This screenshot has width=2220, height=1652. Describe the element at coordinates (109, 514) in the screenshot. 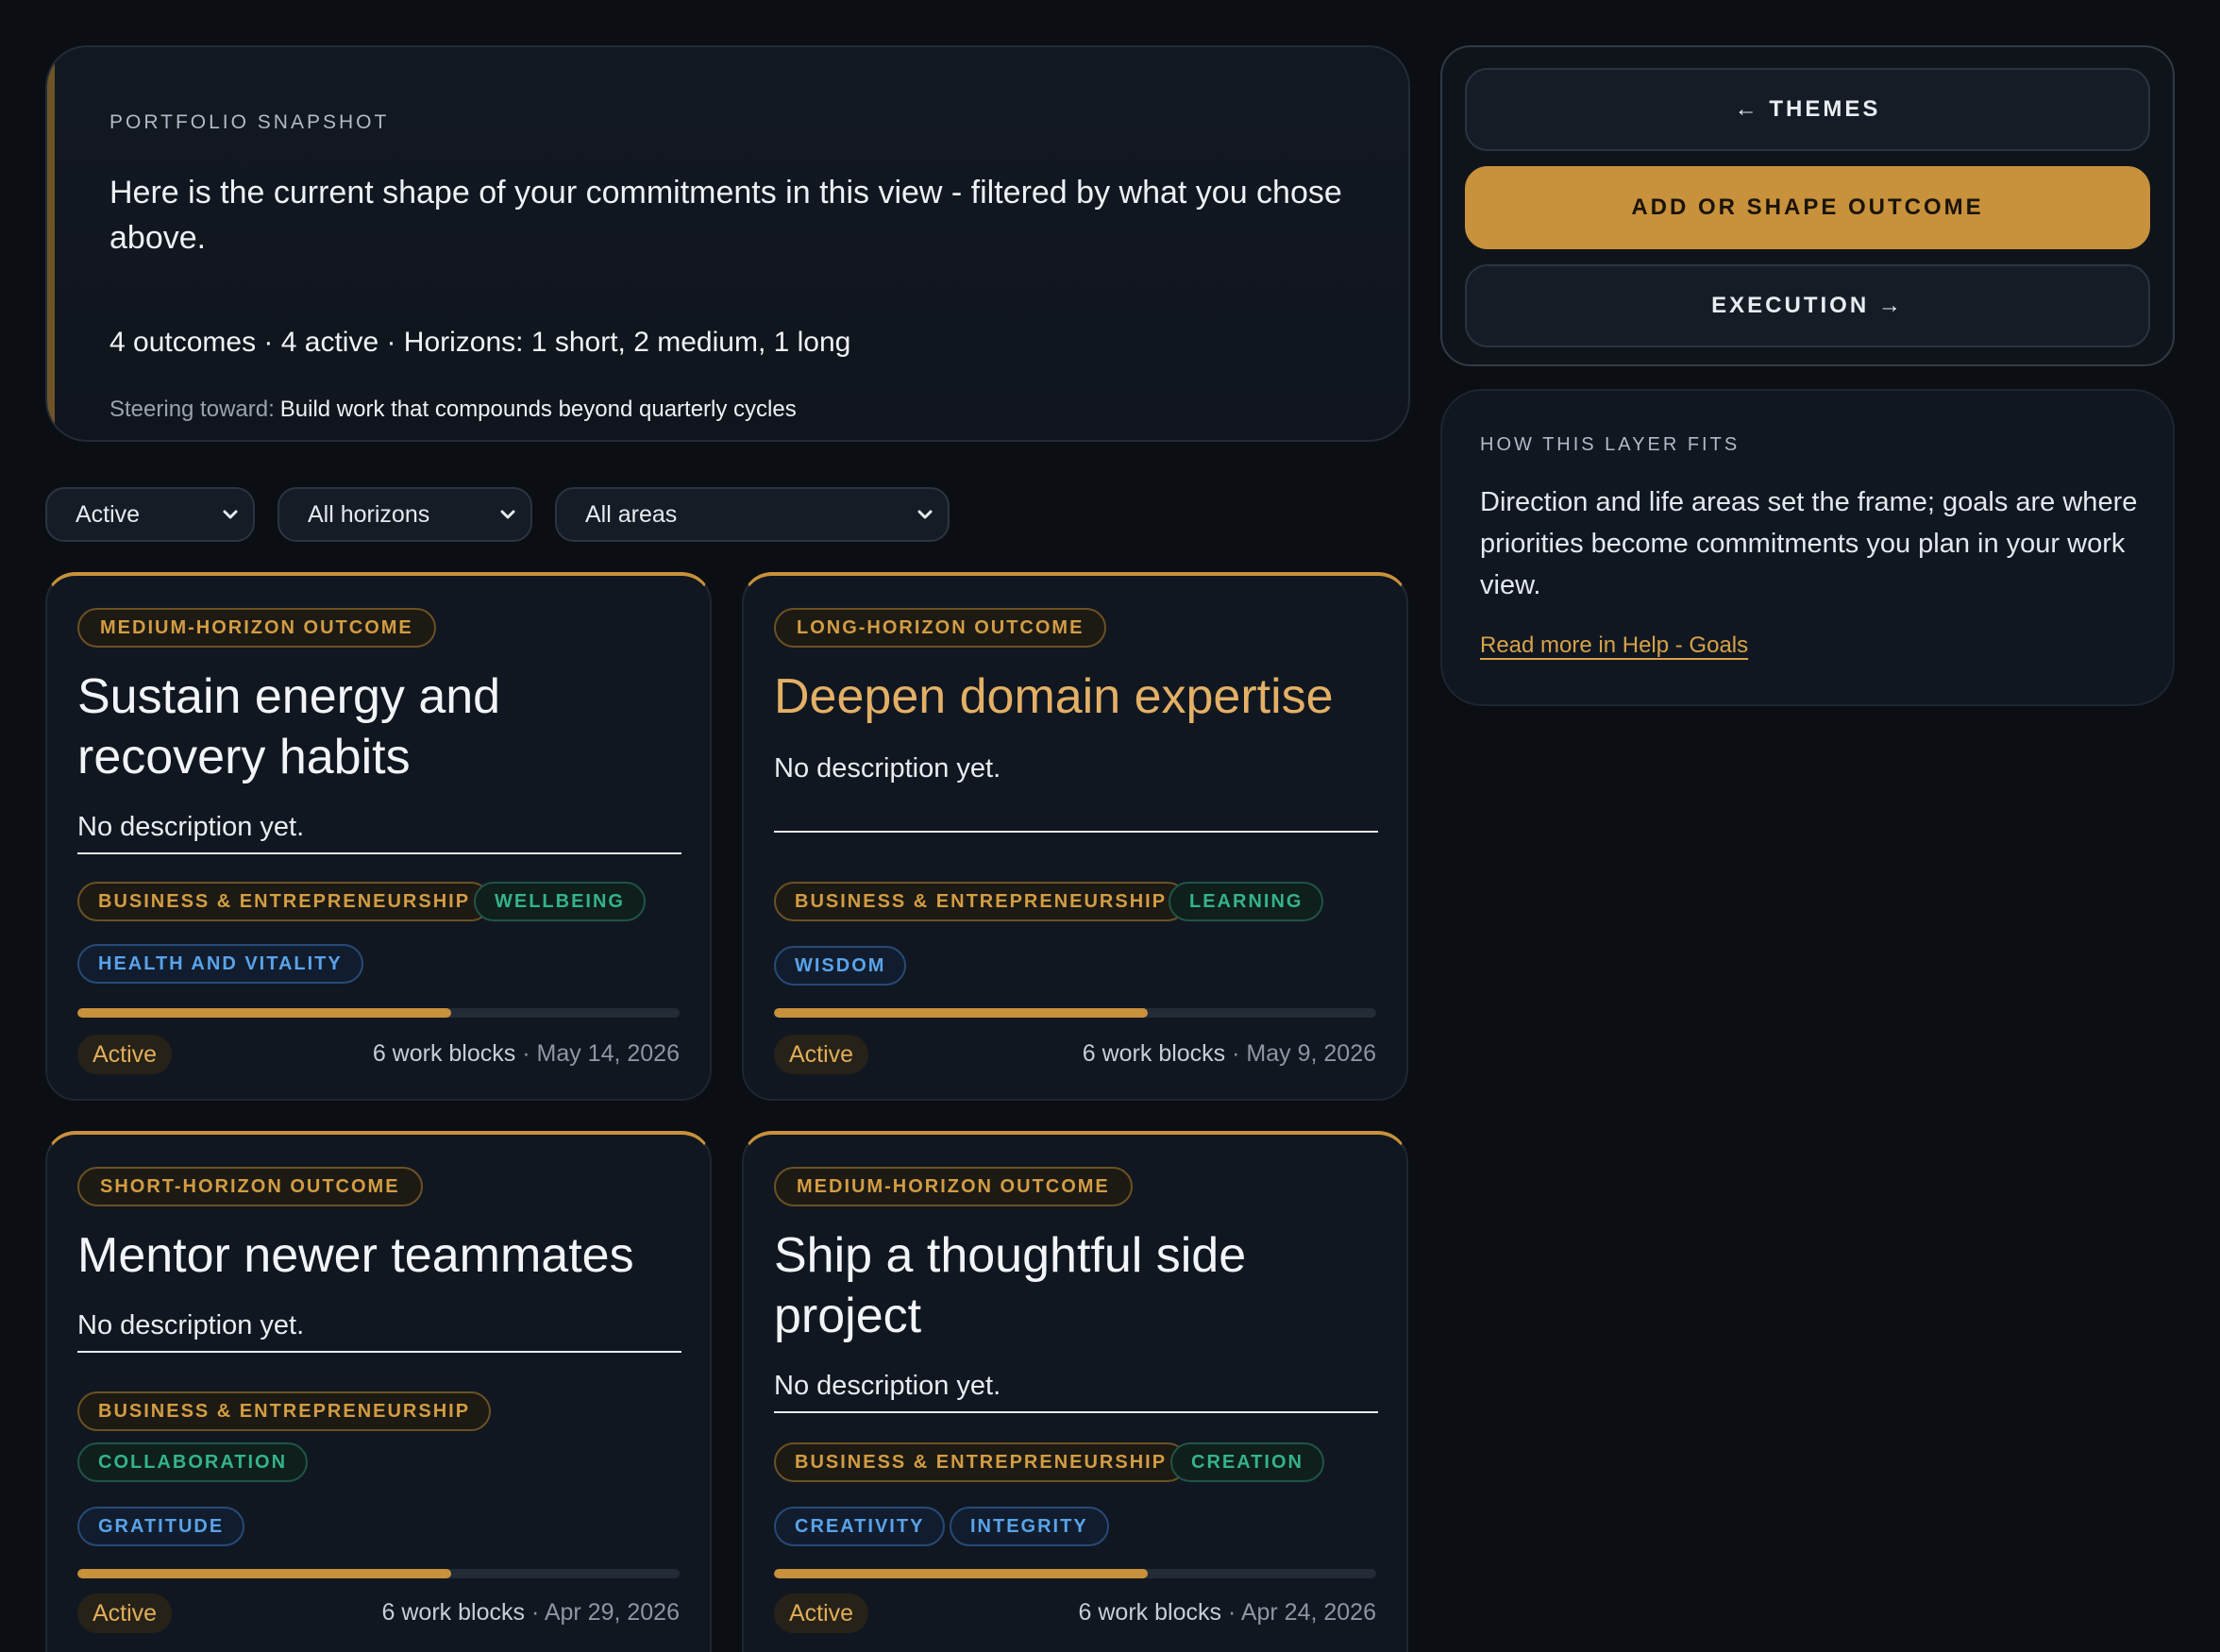

I see `status-filter-value: Active` at that location.